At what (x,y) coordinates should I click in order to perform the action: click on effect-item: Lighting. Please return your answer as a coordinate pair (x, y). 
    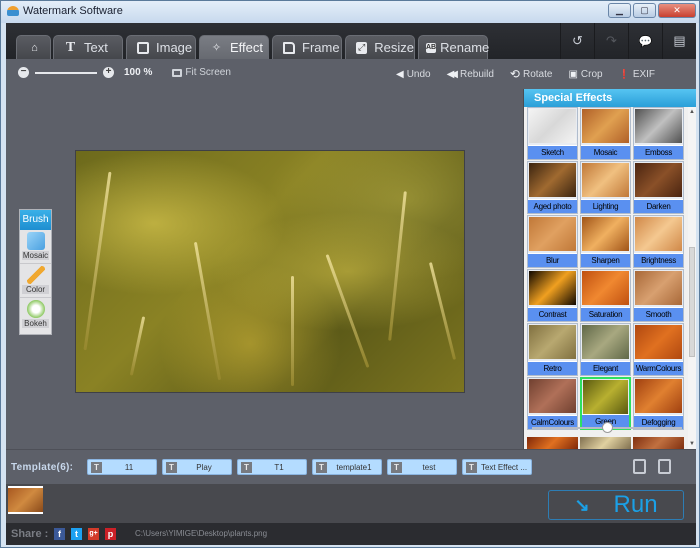
    Looking at the image, I should click on (605, 187).